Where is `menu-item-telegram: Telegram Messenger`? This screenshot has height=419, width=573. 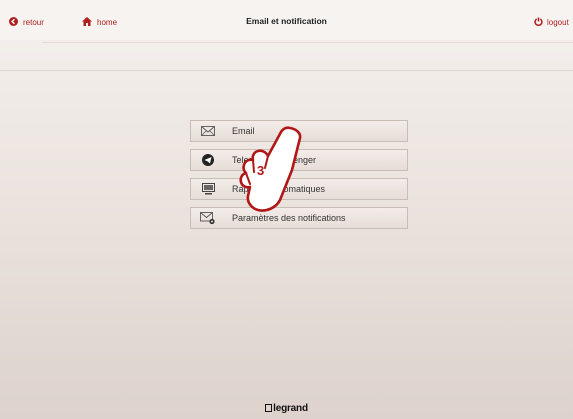
menu-item-telegram: Telegram Messenger is located at coordinates (299, 160).